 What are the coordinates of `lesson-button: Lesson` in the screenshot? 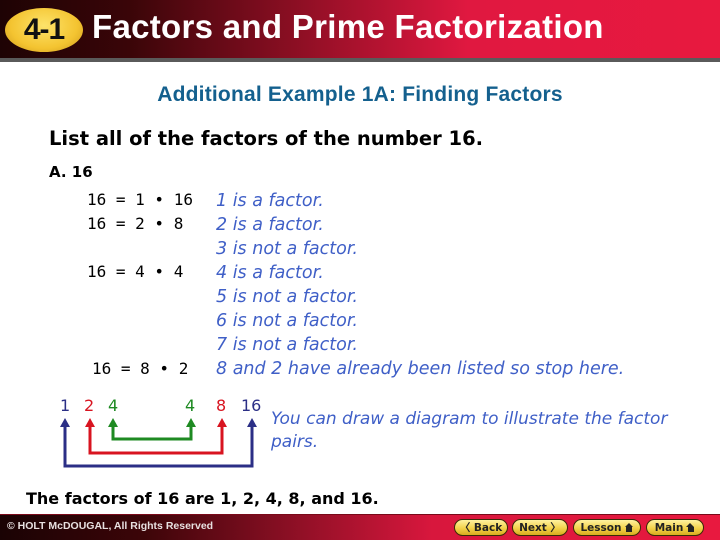 It's located at (607, 527).